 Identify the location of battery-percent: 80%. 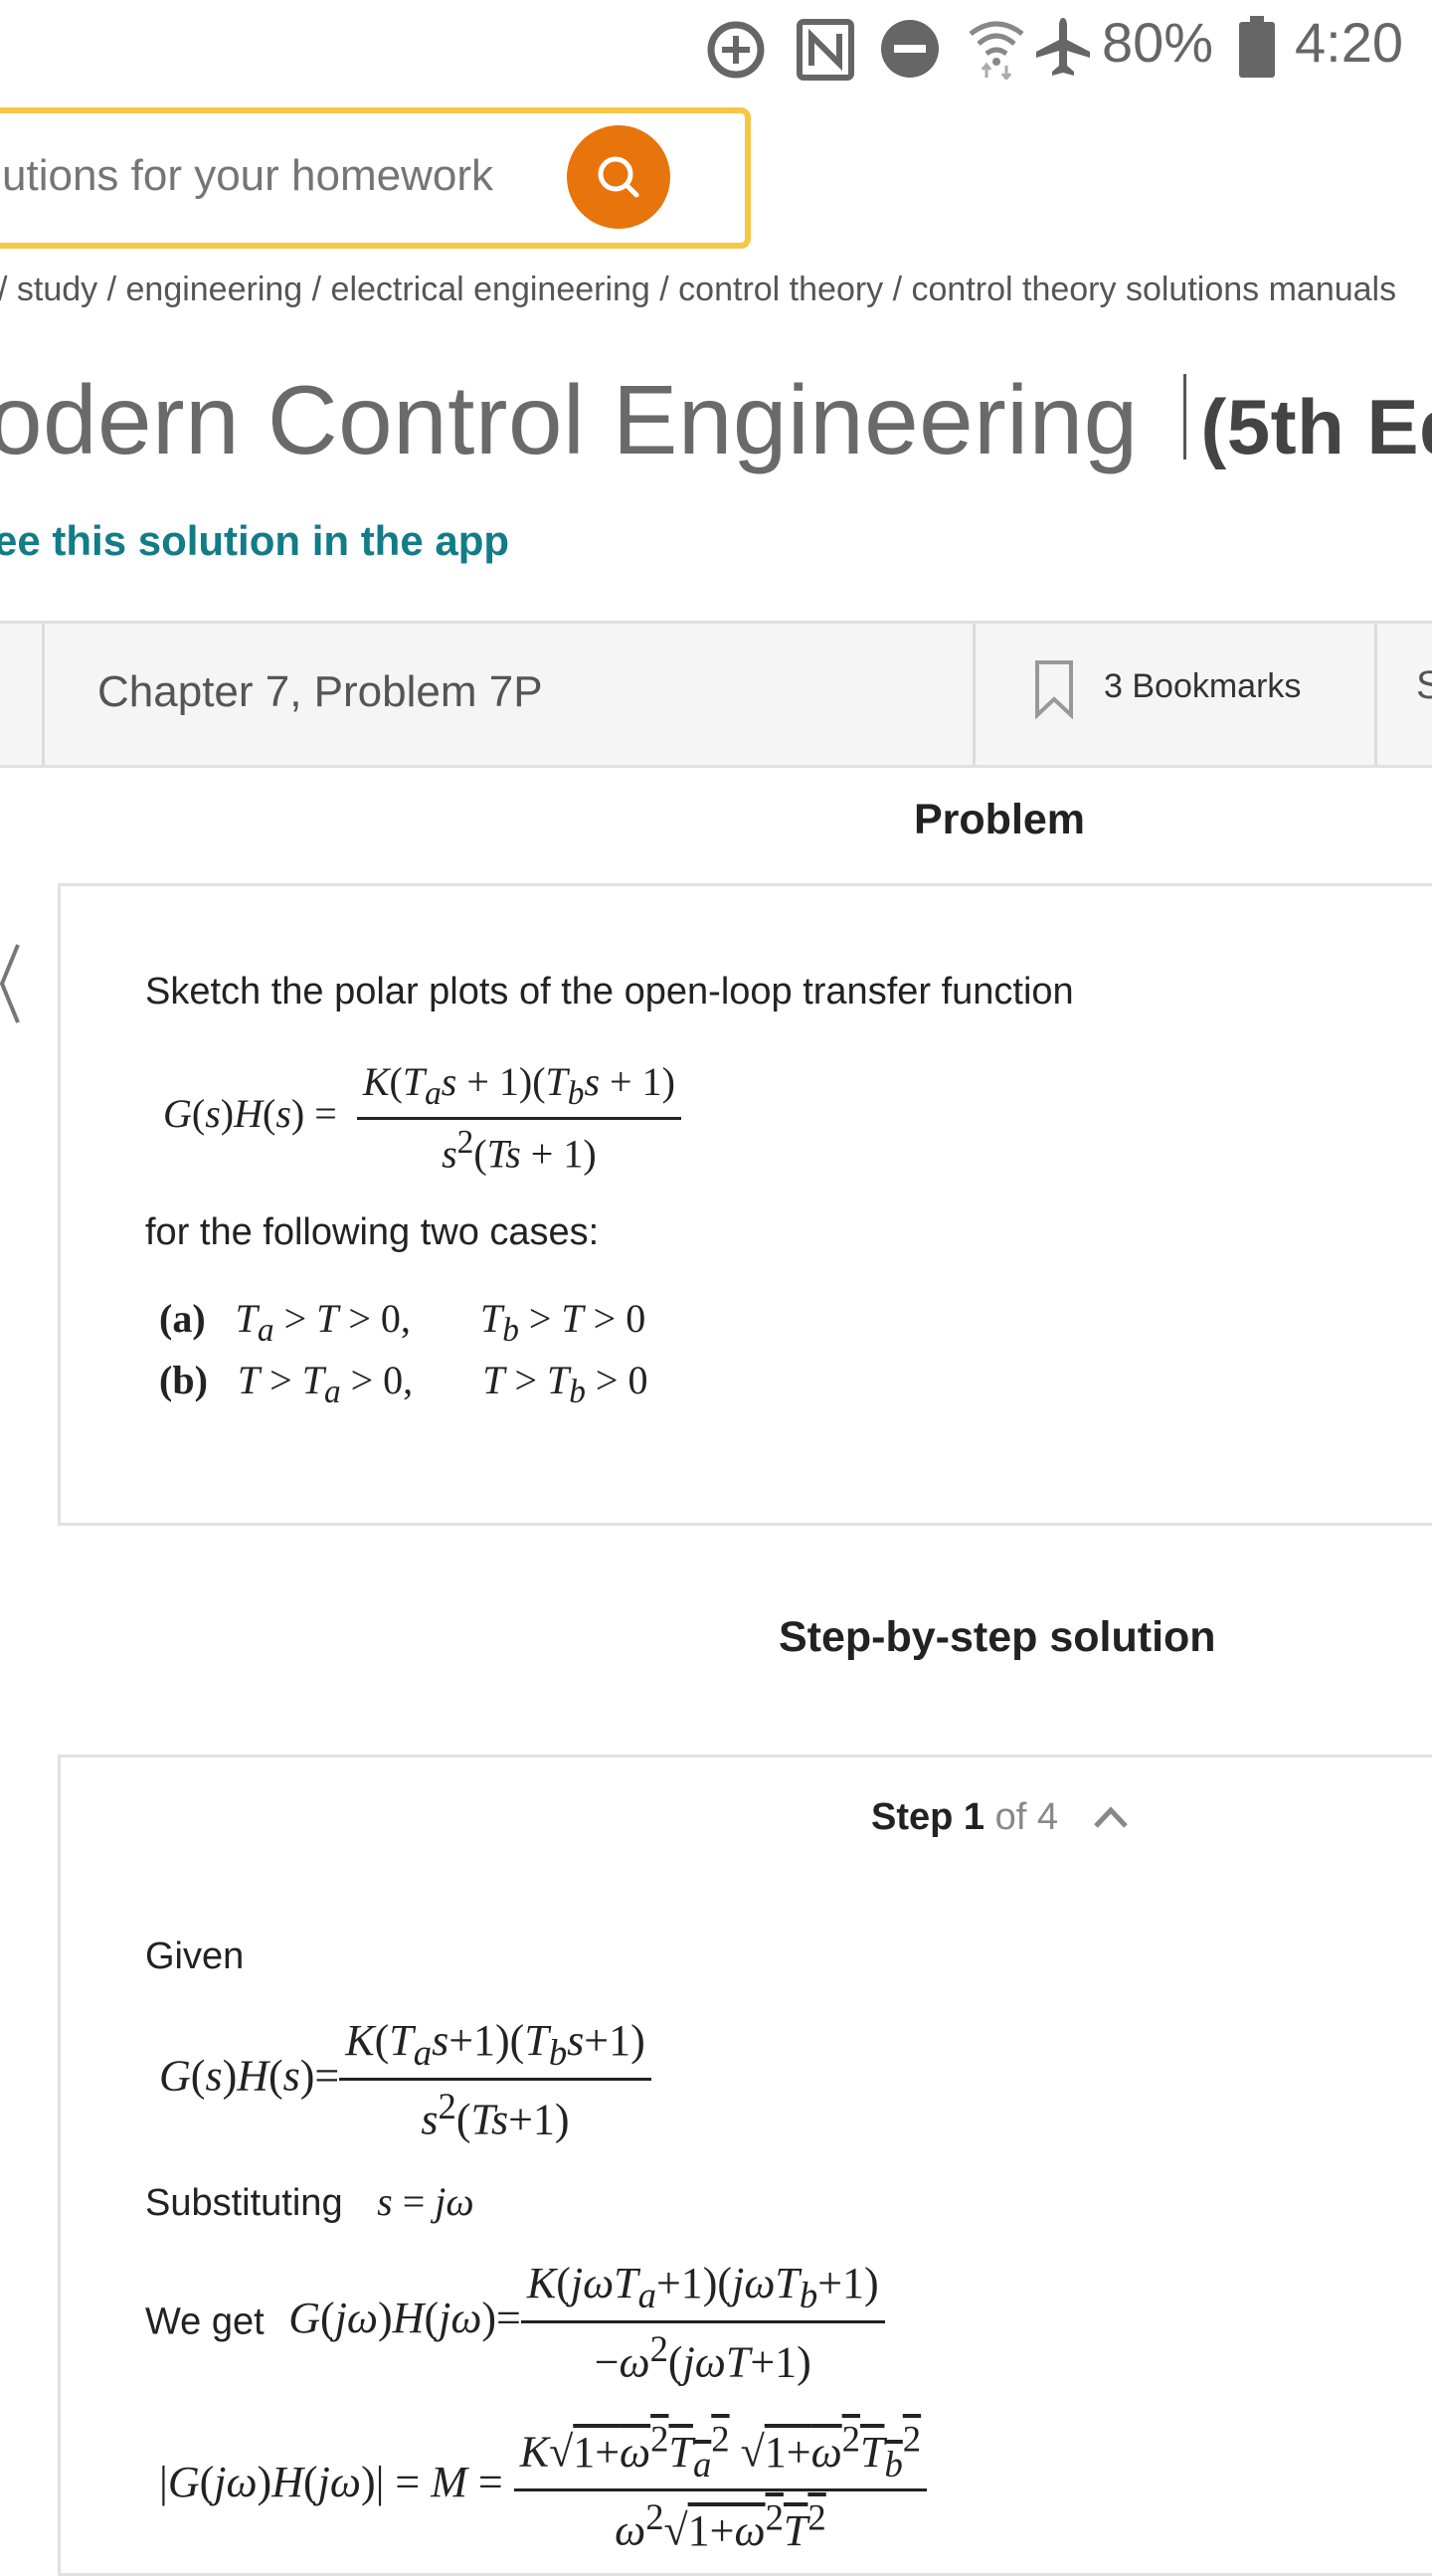
(1158, 42).